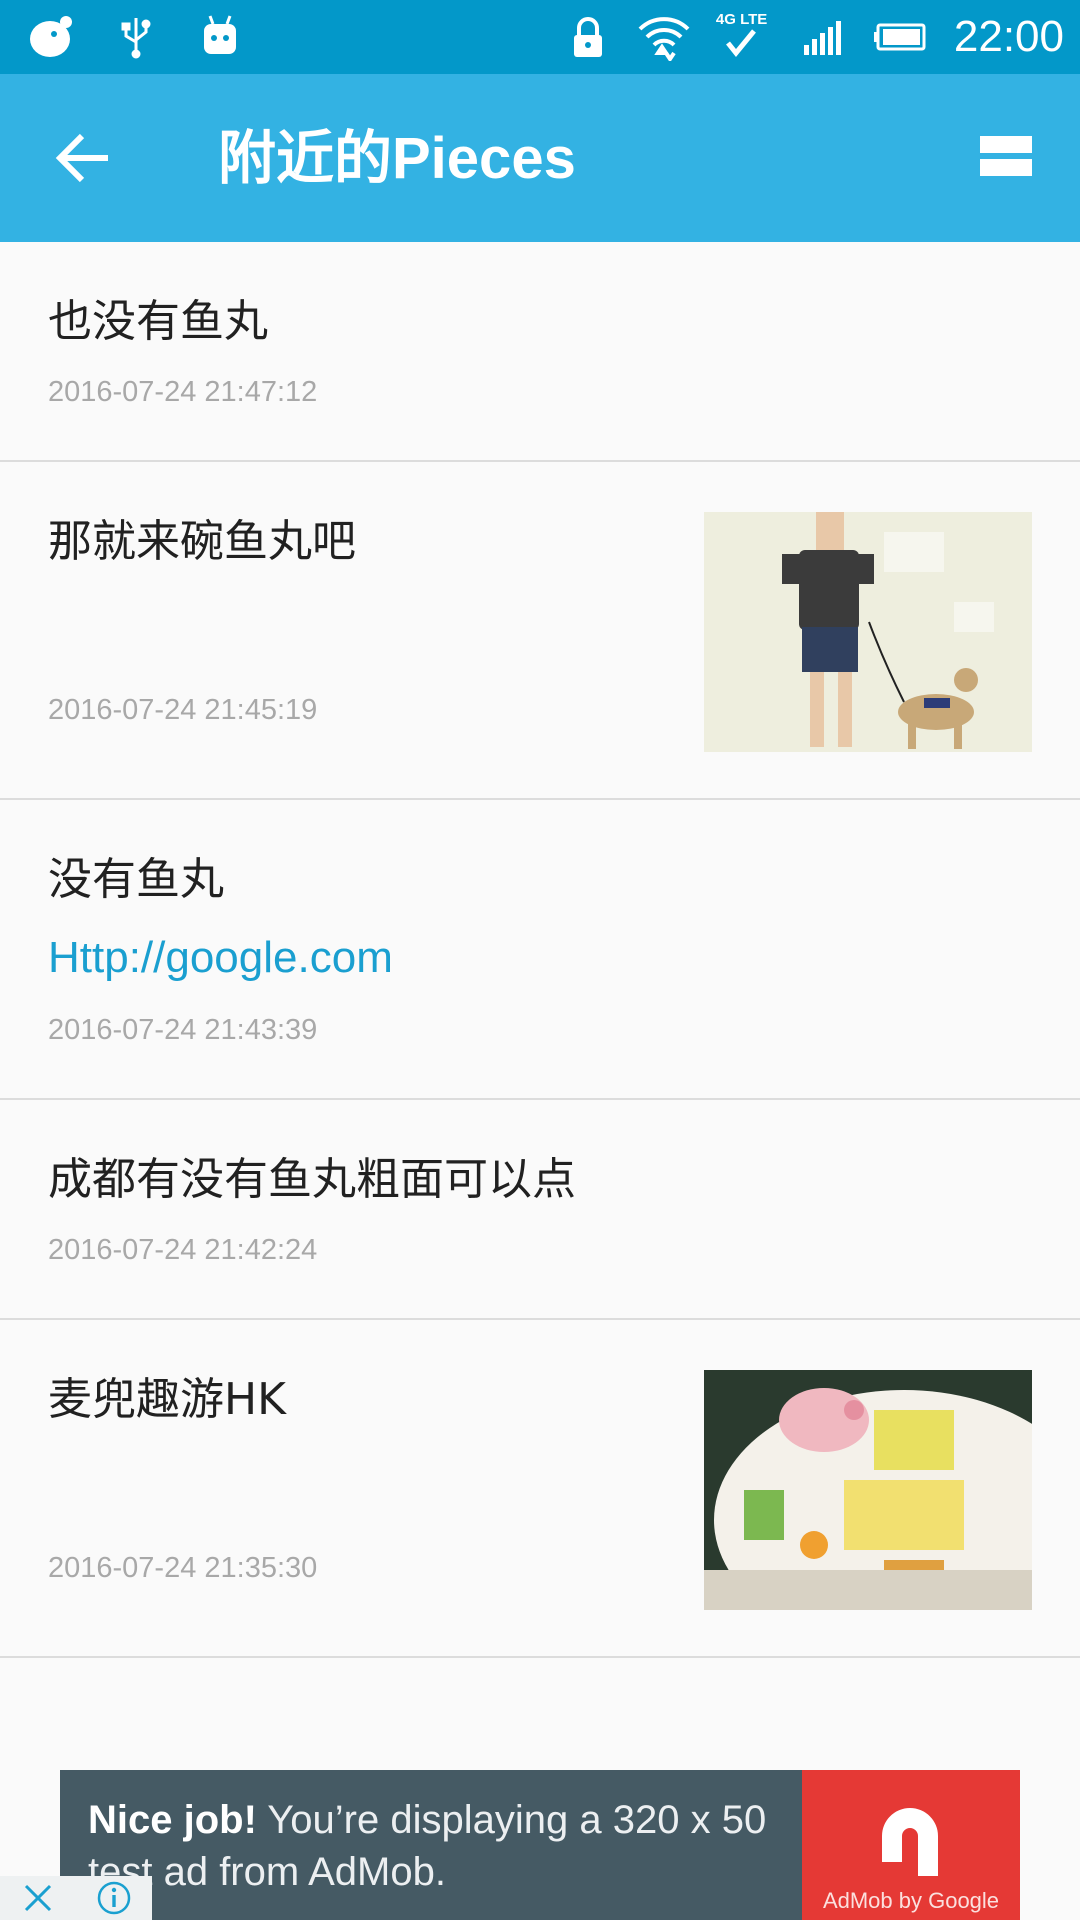 This screenshot has height=1920, width=1080. I want to click on item-text: 没有鱼丸, so click(136, 879).